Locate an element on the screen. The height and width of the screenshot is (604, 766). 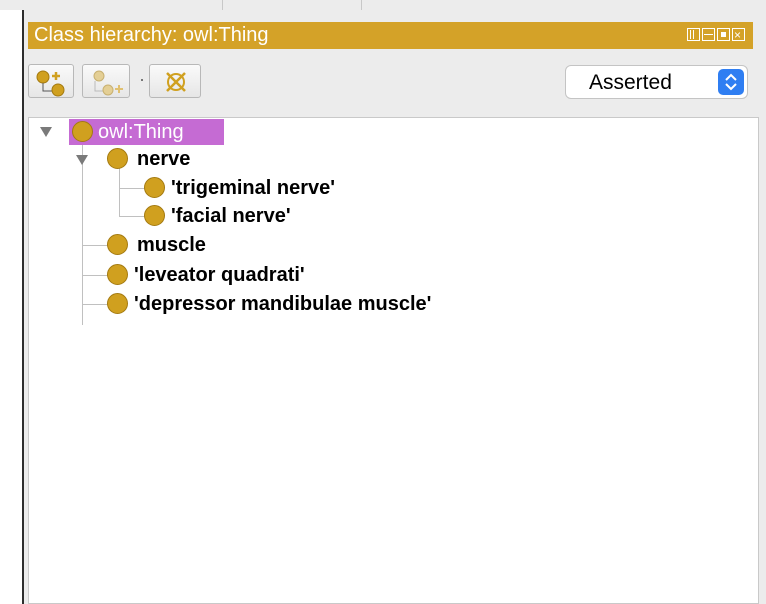
panel-title: Class hierarchy: owl:Thing is located at coordinates (151, 35).